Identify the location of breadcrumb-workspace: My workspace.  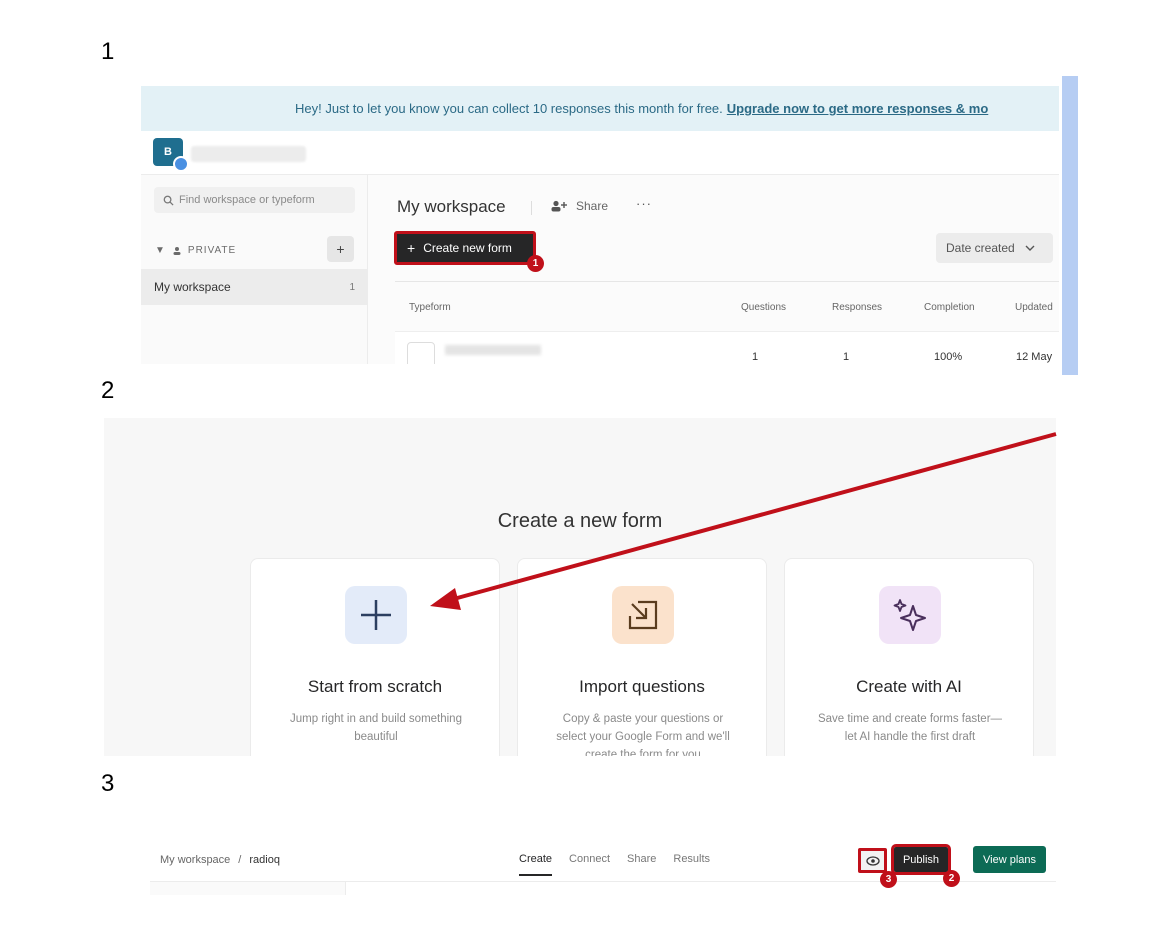
(195, 860).